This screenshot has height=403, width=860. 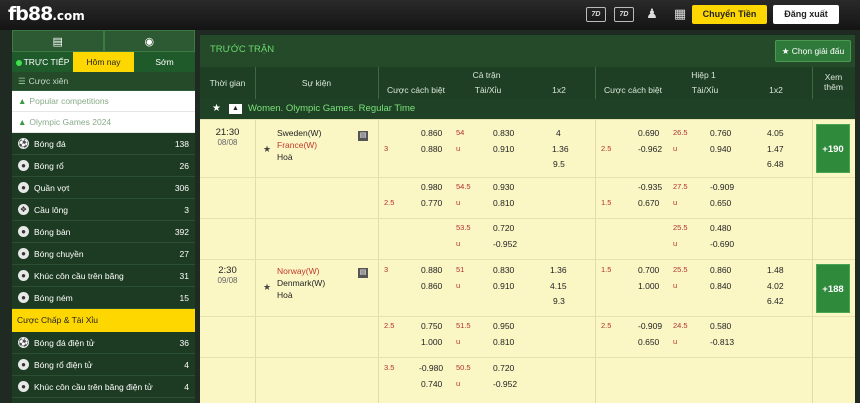 What do you see at coordinates (559, 164) in the screenshot?
I see `odds-value: 9.5` at bounding box center [559, 164].